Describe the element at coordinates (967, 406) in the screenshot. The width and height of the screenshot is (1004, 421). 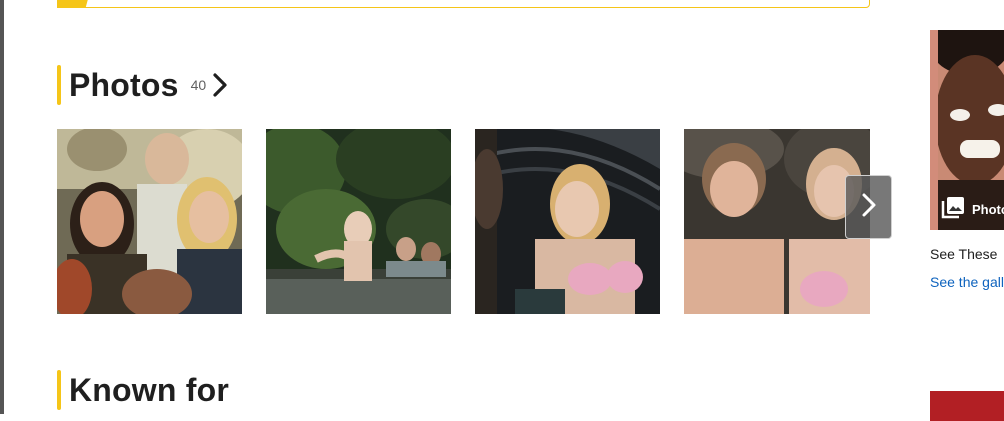
I see `sidebar-card-thumbnail` at that location.